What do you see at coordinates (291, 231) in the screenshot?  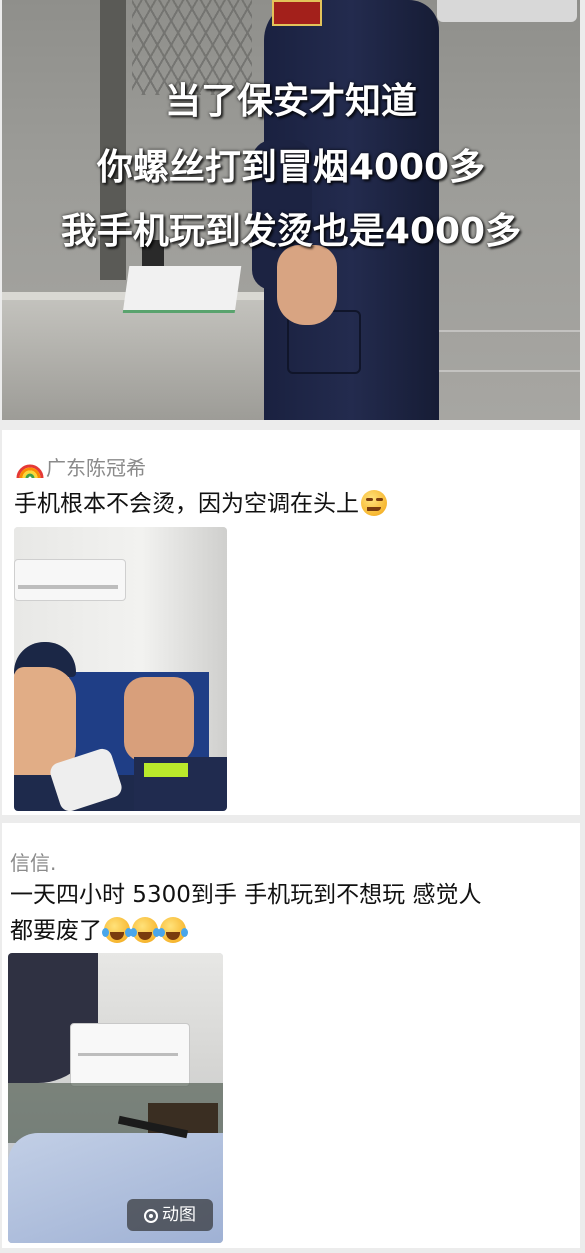 I see `hero-caption-line-3: 我手机玩到发烫也是4000多` at bounding box center [291, 231].